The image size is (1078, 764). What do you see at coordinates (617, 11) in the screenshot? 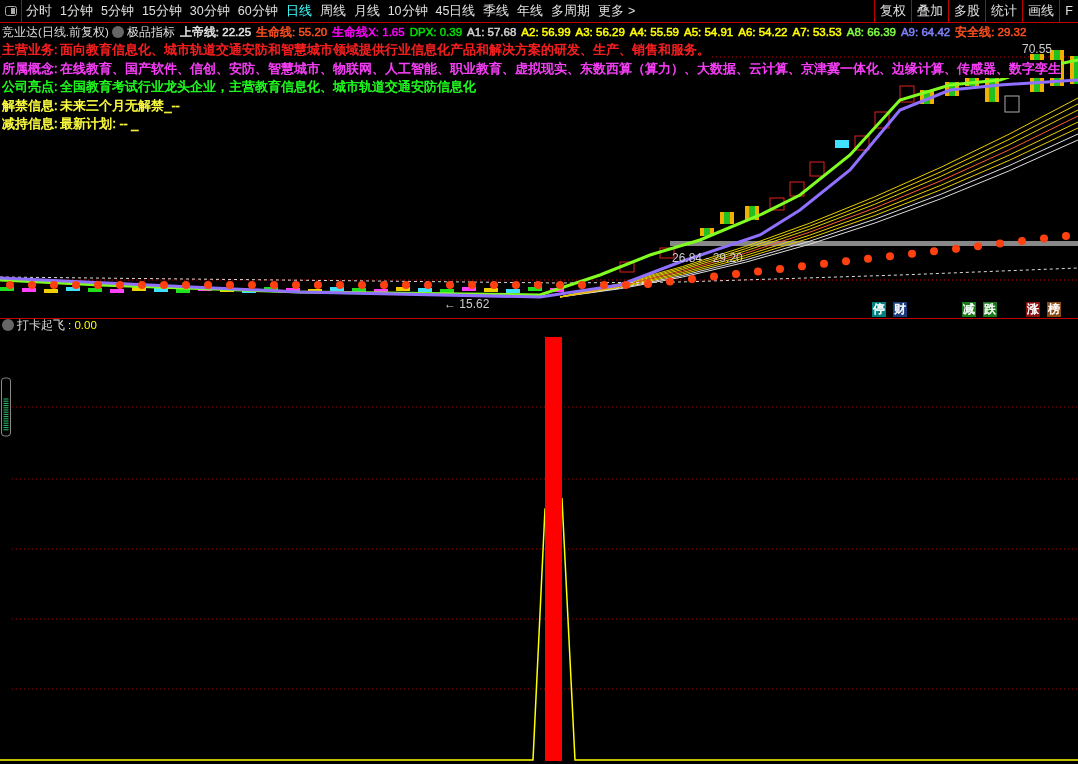
I see `more-button: 更多 >` at bounding box center [617, 11].